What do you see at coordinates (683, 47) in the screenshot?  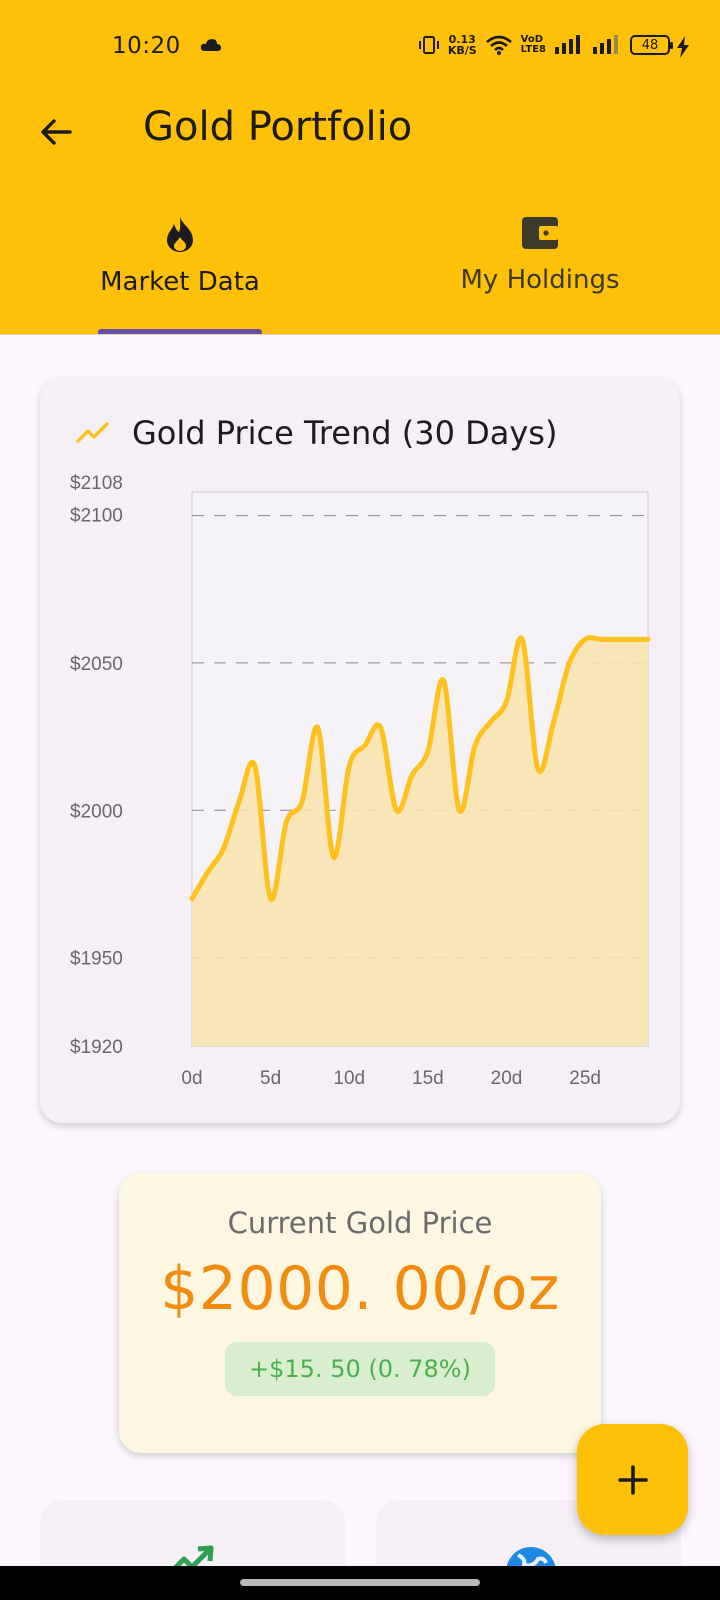 I see `charging-bolt-icon` at bounding box center [683, 47].